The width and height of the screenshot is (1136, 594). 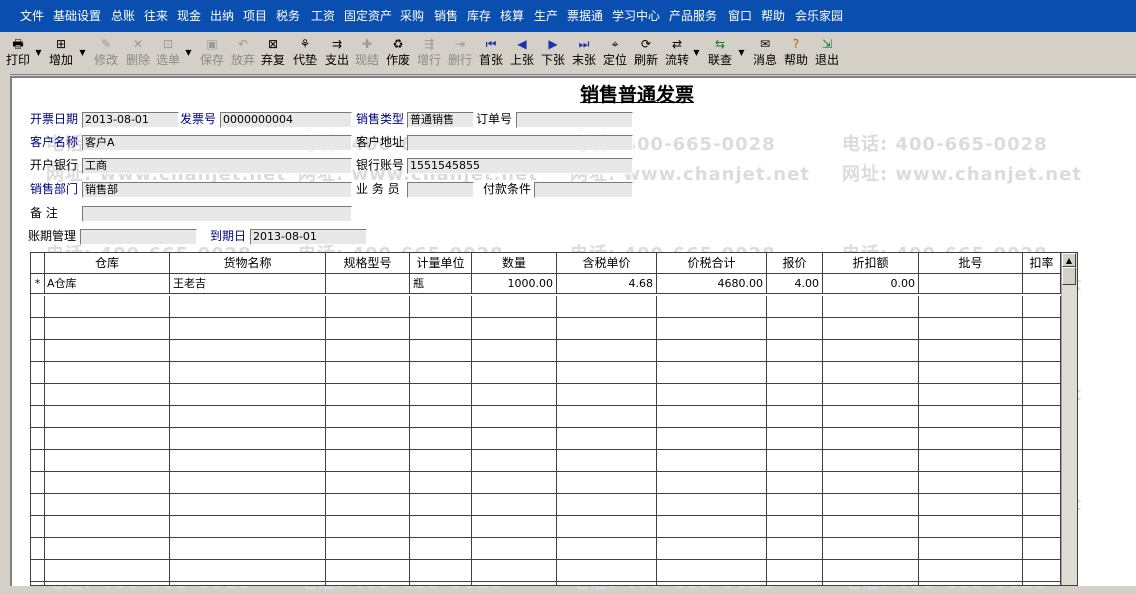 I want to click on delete-row-button: ⇥ 删行, so click(x=460, y=53).